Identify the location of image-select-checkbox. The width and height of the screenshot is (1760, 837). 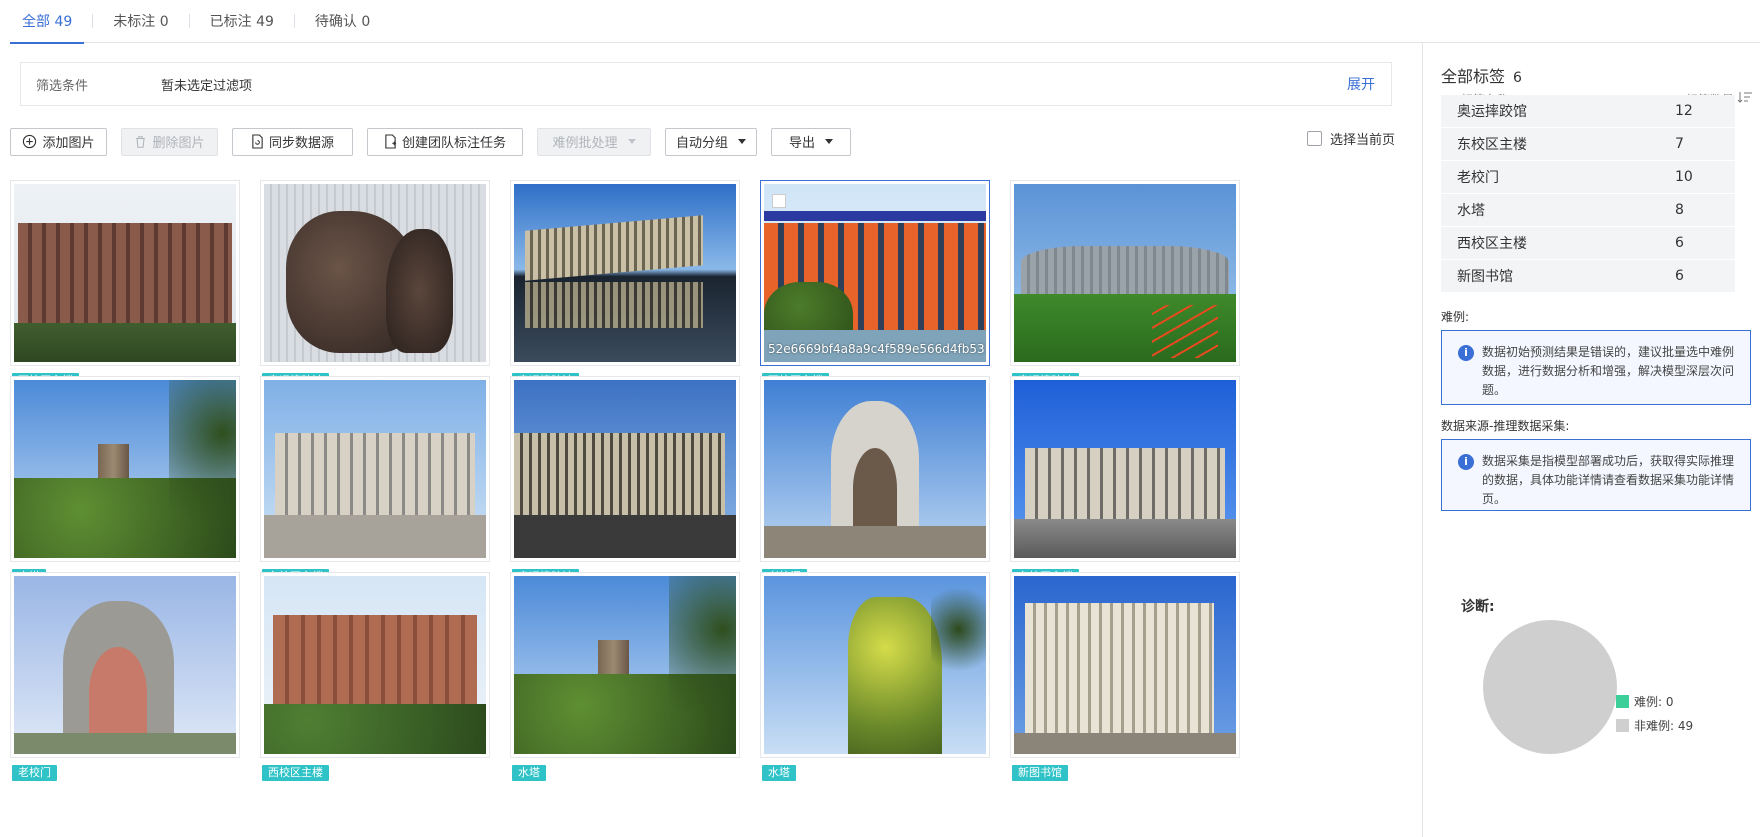
(779, 201).